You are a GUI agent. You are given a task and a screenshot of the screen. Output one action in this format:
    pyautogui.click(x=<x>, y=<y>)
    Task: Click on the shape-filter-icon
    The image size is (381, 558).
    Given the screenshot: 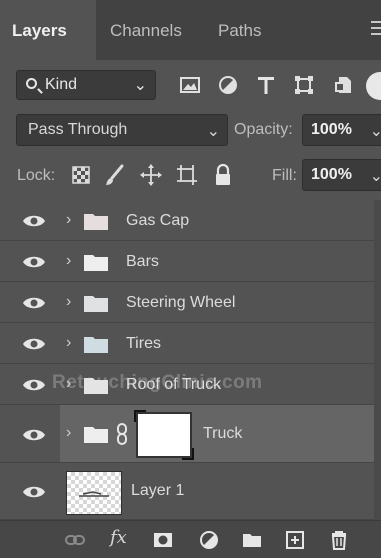 What is the action you would take?
    pyautogui.click(x=304, y=85)
    